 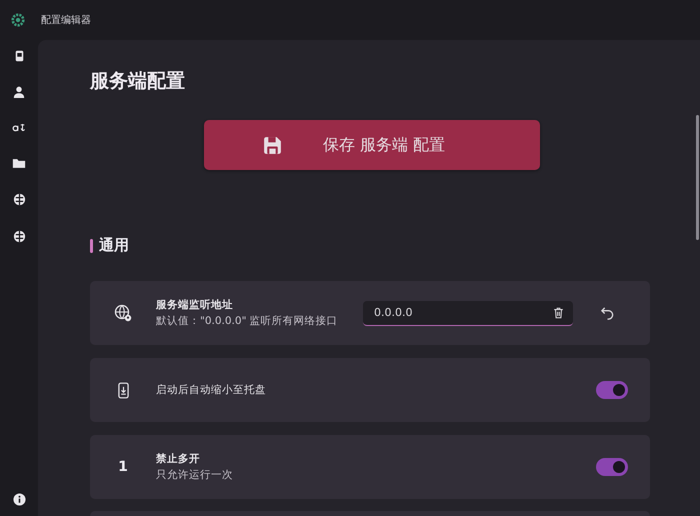 I want to click on phone-download-icon, so click(x=123, y=390).